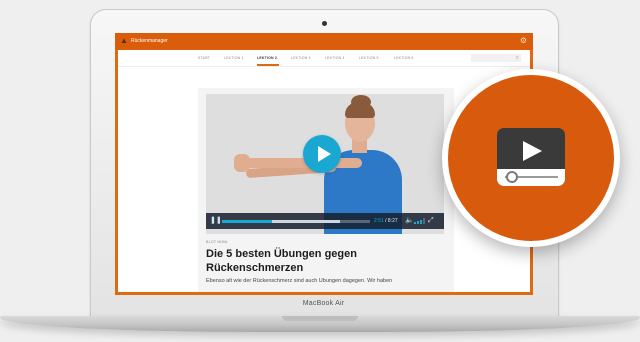  I want to click on video-player-icon, so click(531, 157).